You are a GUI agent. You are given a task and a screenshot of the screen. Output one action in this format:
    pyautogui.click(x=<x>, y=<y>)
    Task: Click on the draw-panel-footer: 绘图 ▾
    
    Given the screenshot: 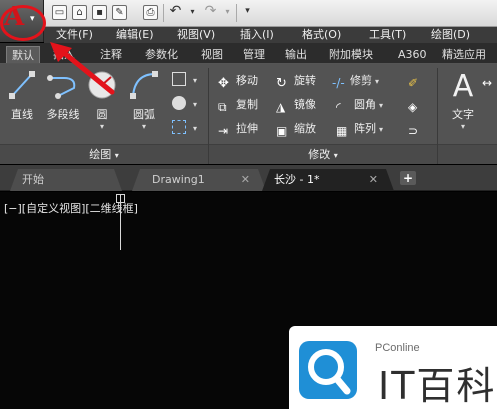 What is the action you would take?
    pyautogui.click(x=104, y=154)
    